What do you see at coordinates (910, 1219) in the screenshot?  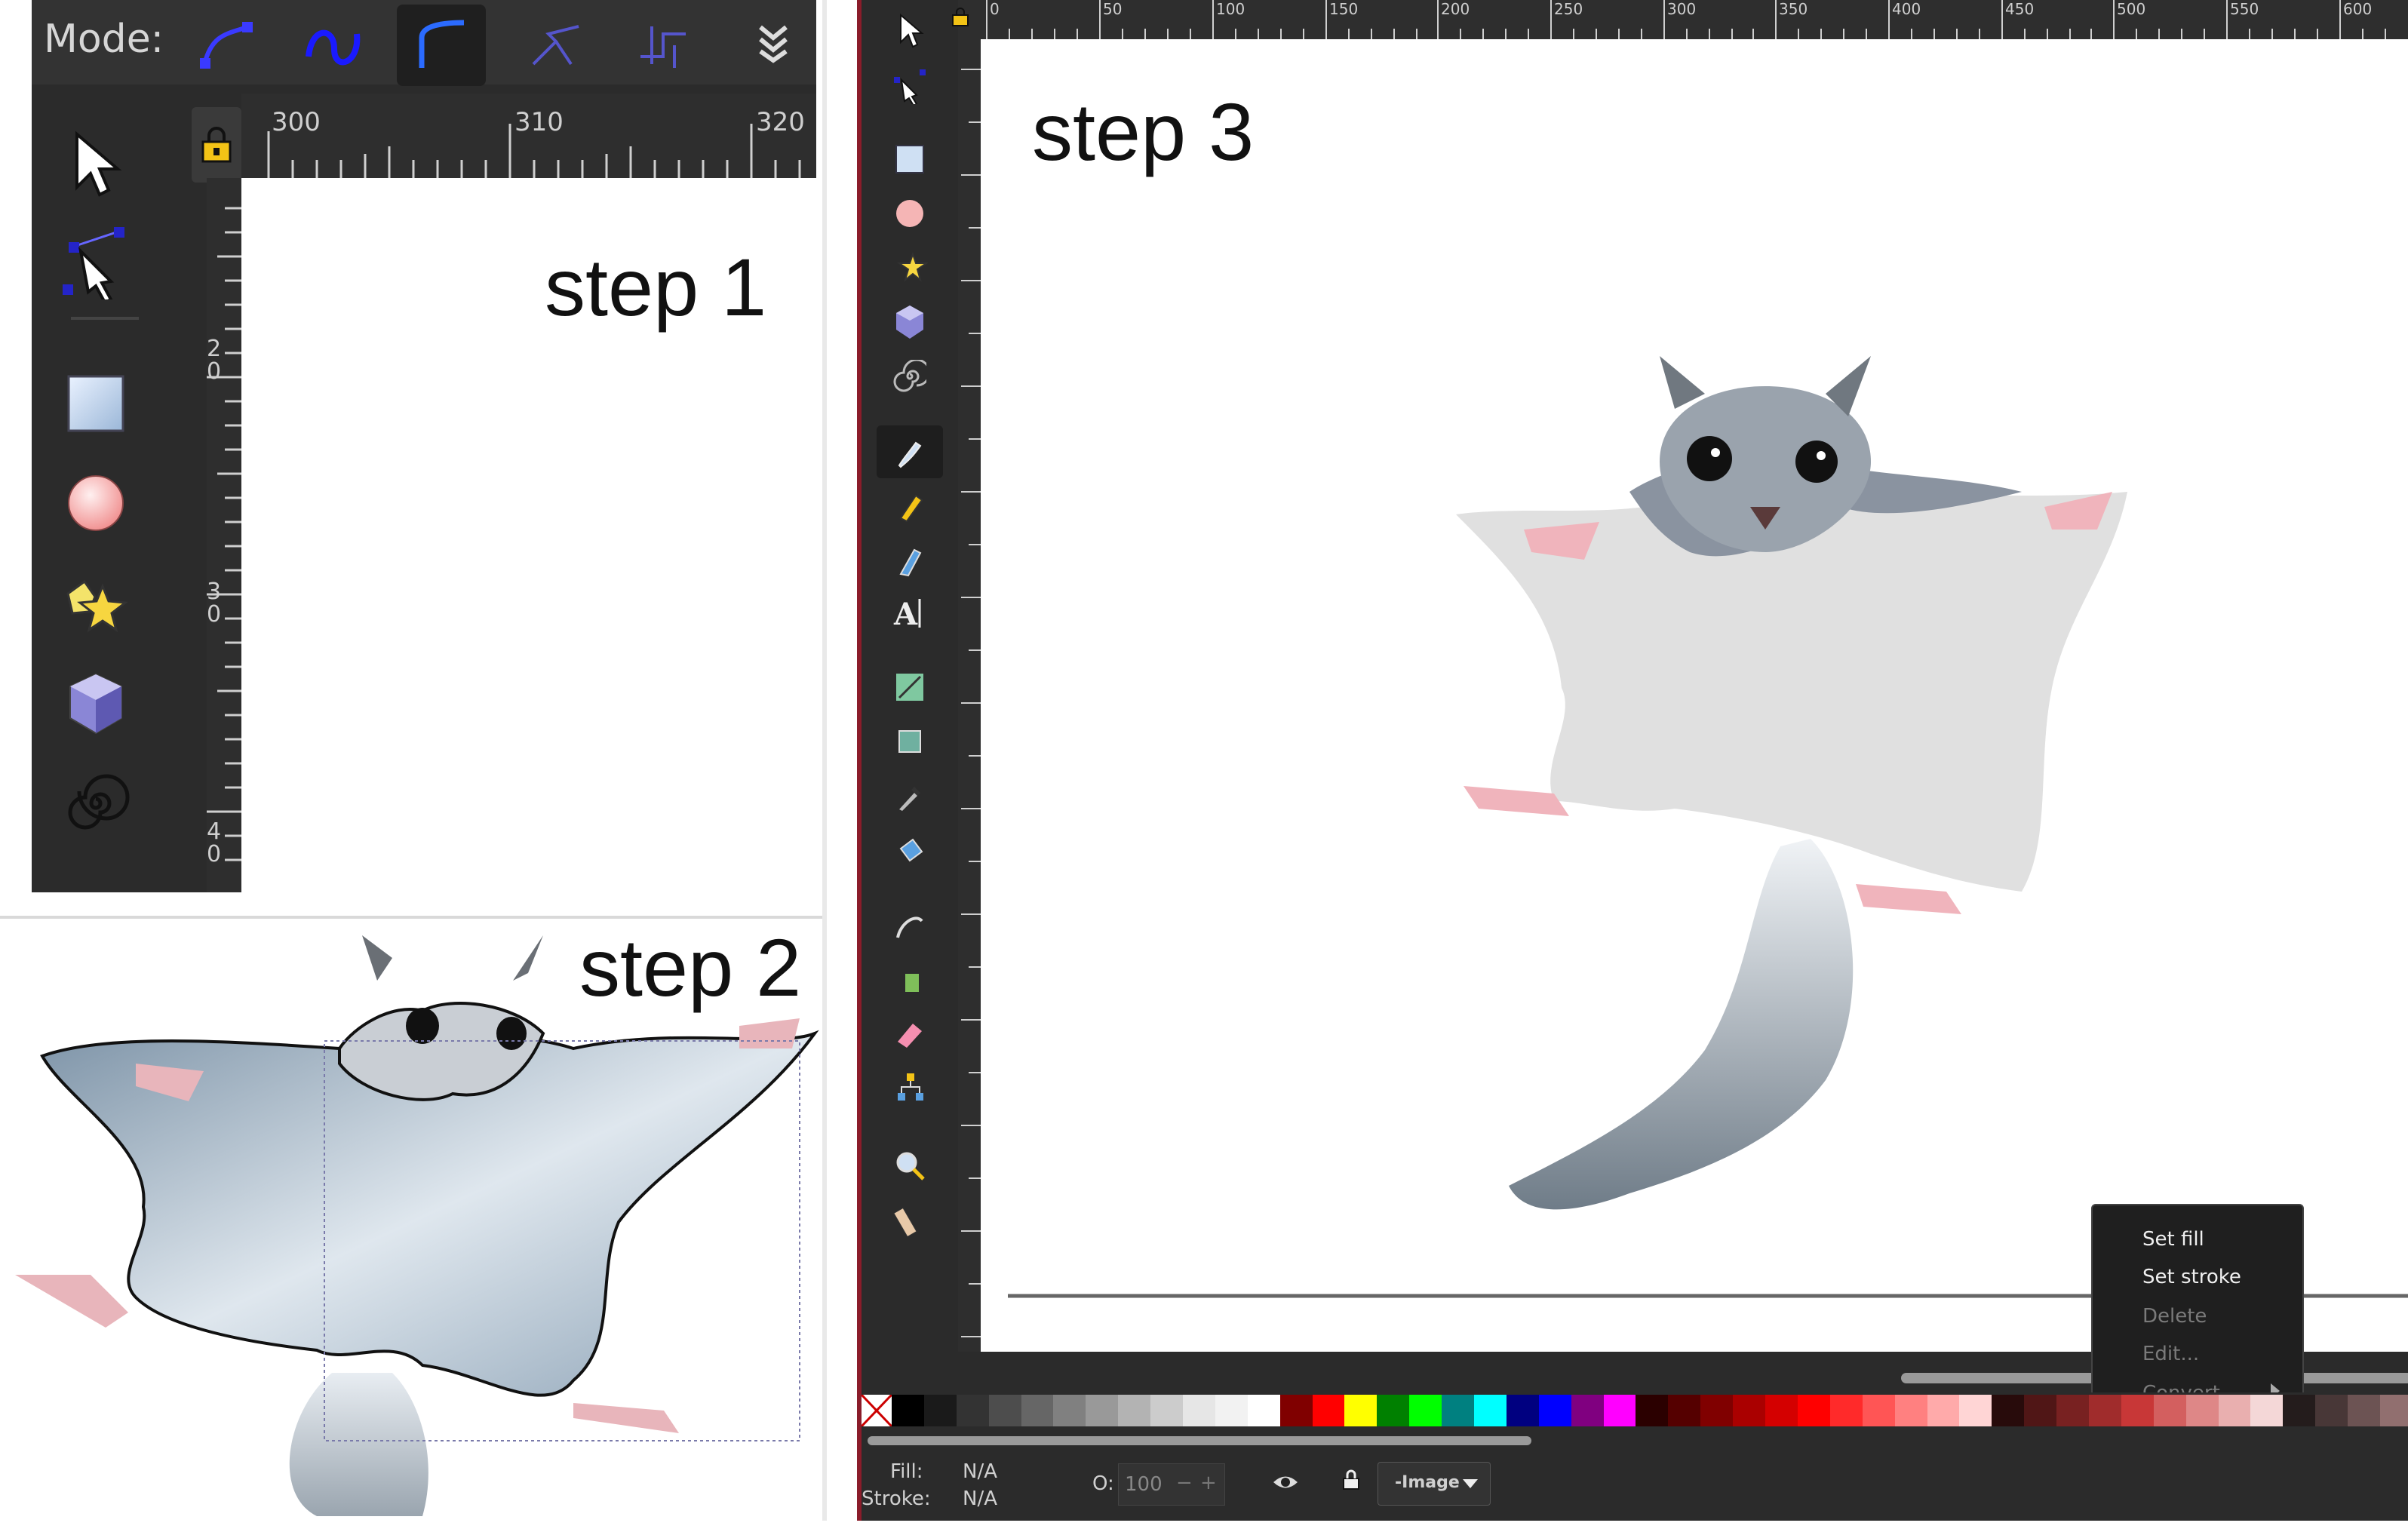 I see `measure-tool` at bounding box center [910, 1219].